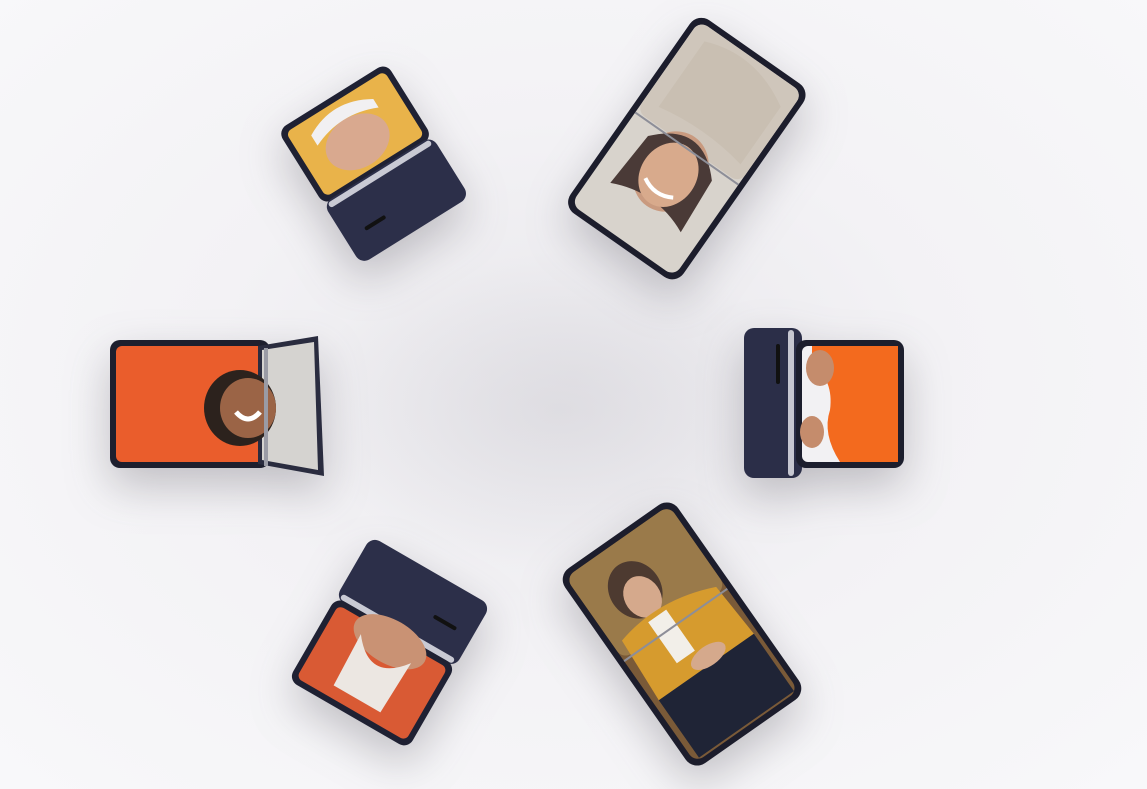 The height and width of the screenshot is (789, 1147). What do you see at coordinates (375, 164) in the screenshot?
I see `phone-top-left` at bounding box center [375, 164].